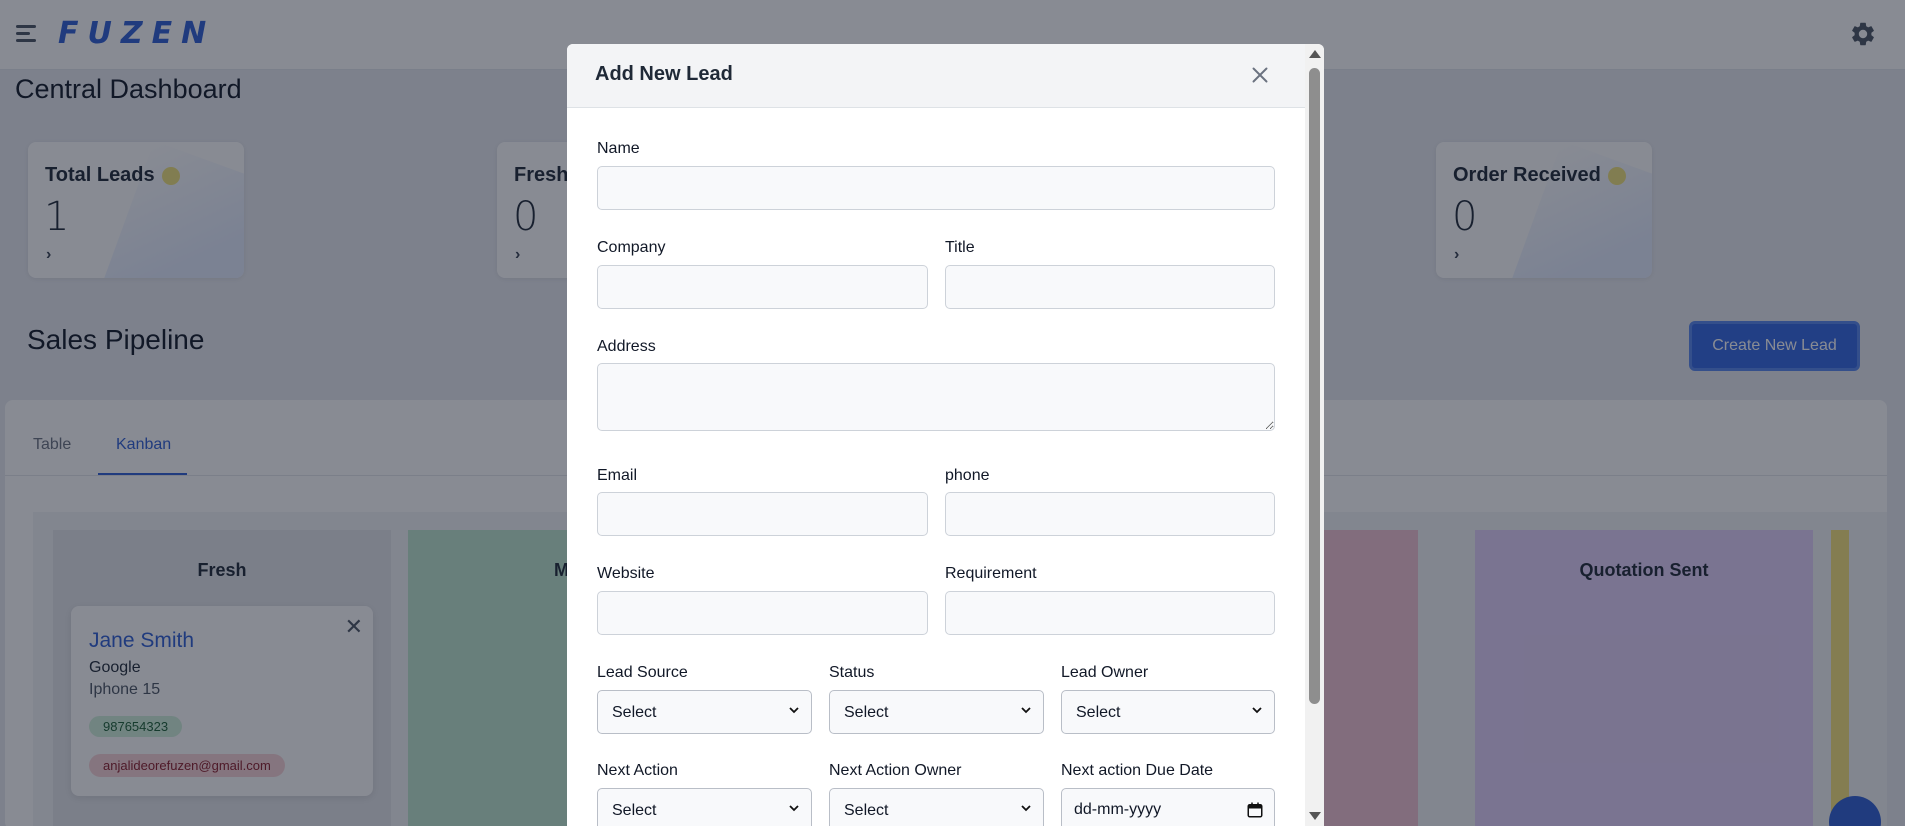  I want to click on lead-source-select: Select, so click(704, 712).